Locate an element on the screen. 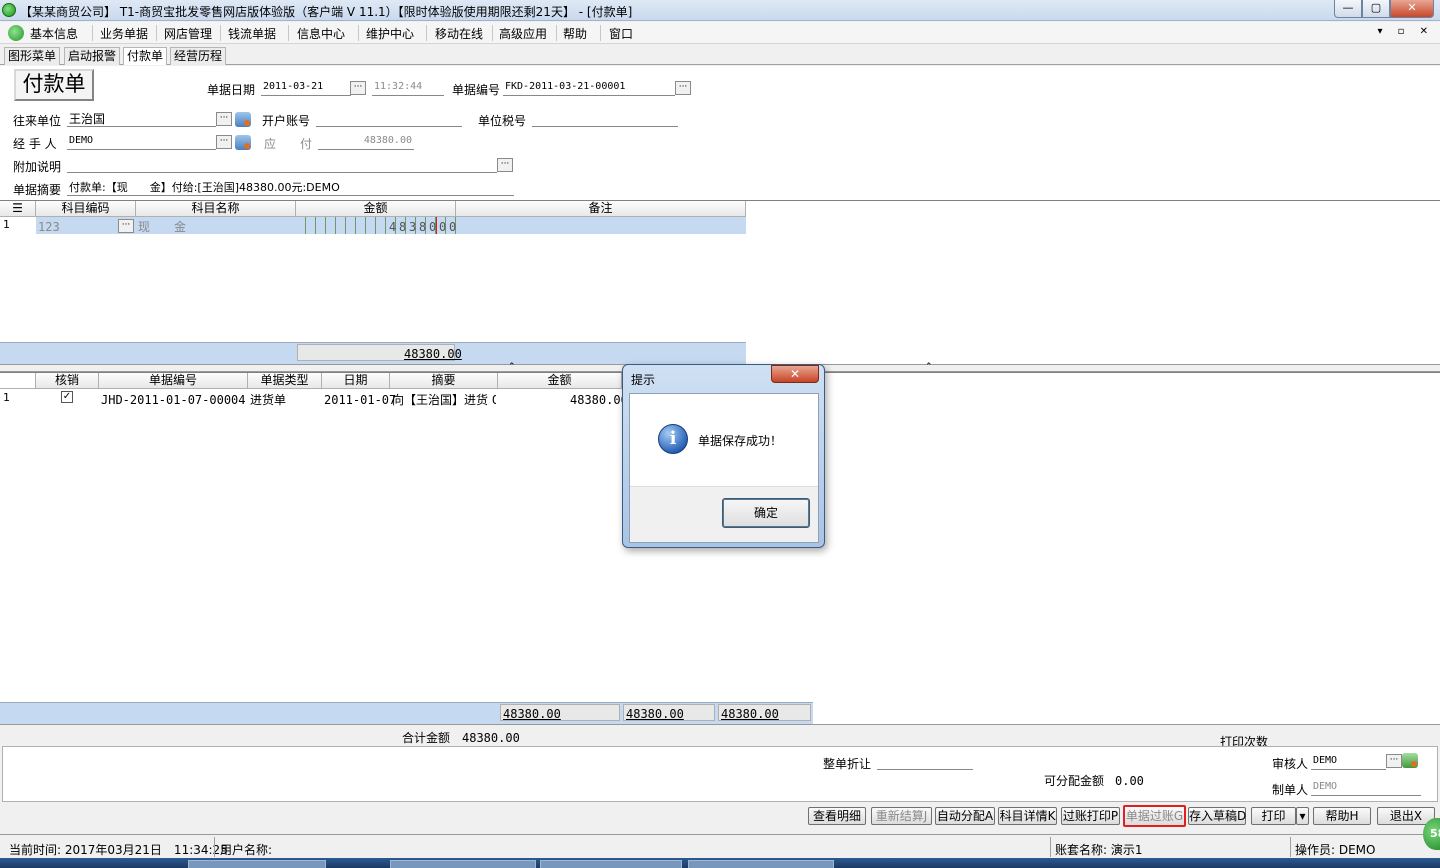 Image resolution: width=1440 pixels, height=868 pixels. doc-summary-cell: 向【王治国】进货 0 is located at coordinates (444, 399).